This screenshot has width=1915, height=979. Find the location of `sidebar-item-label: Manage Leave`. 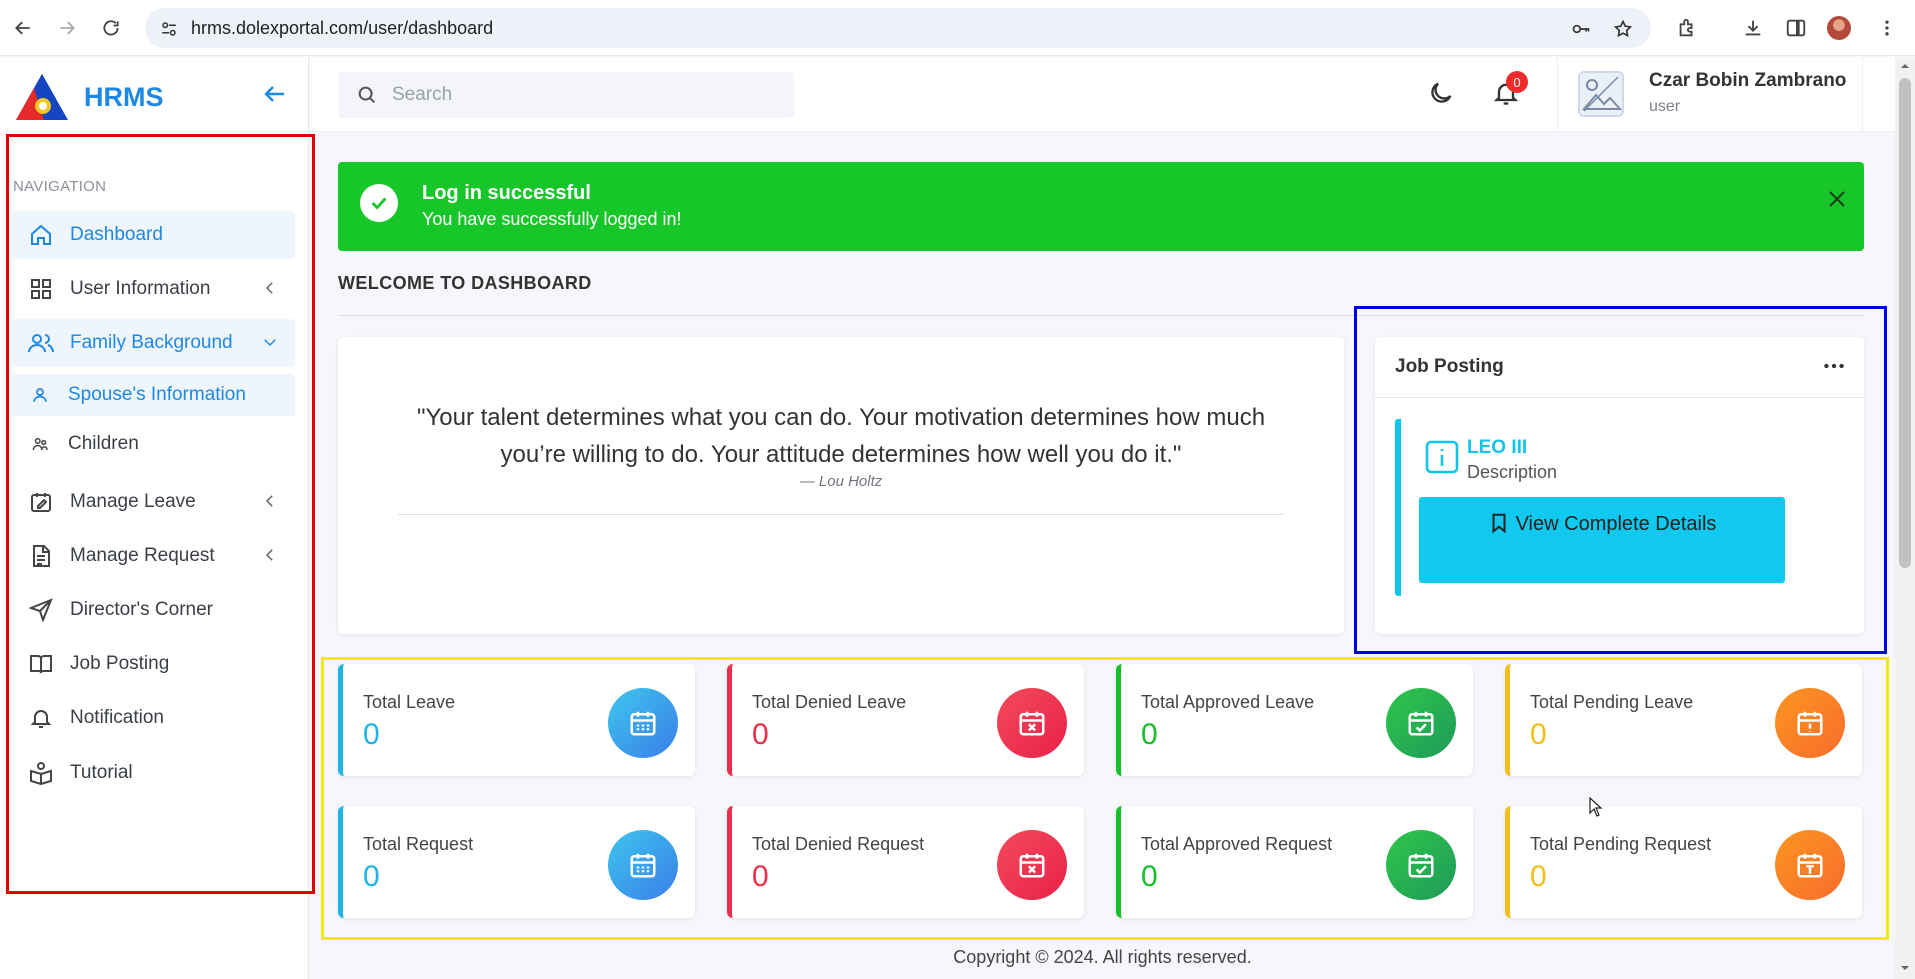

sidebar-item-label: Manage Leave is located at coordinates (133, 501).